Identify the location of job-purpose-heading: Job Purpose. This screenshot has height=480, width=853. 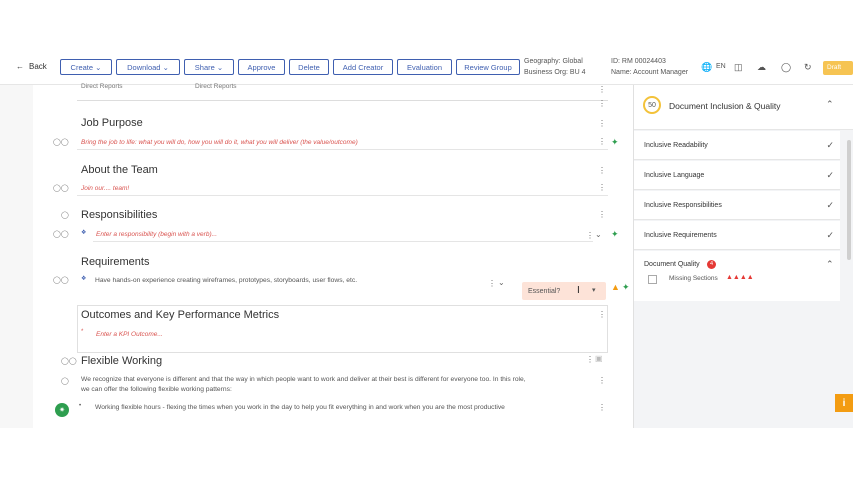
(112, 123).